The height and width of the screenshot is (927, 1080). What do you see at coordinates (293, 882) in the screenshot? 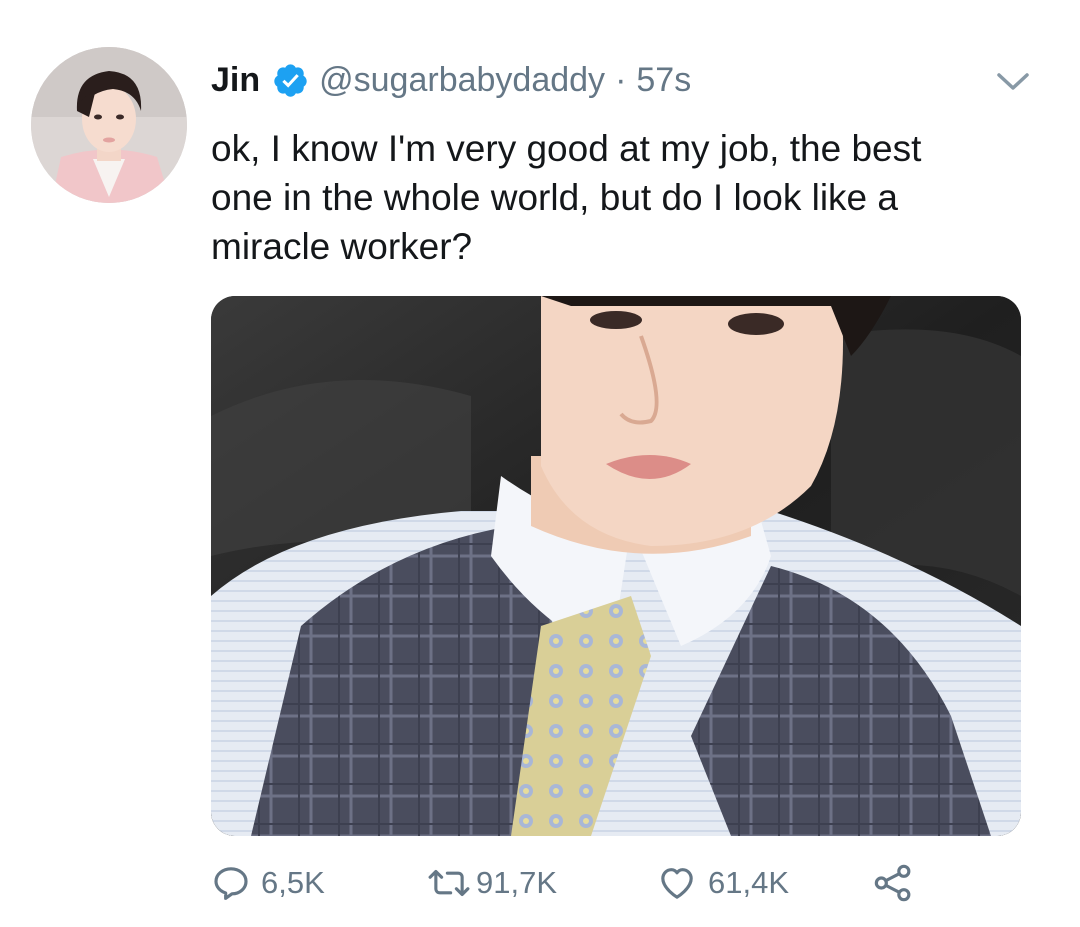
I see `reply-count: 6,5K` at bounding box center [293, 882].